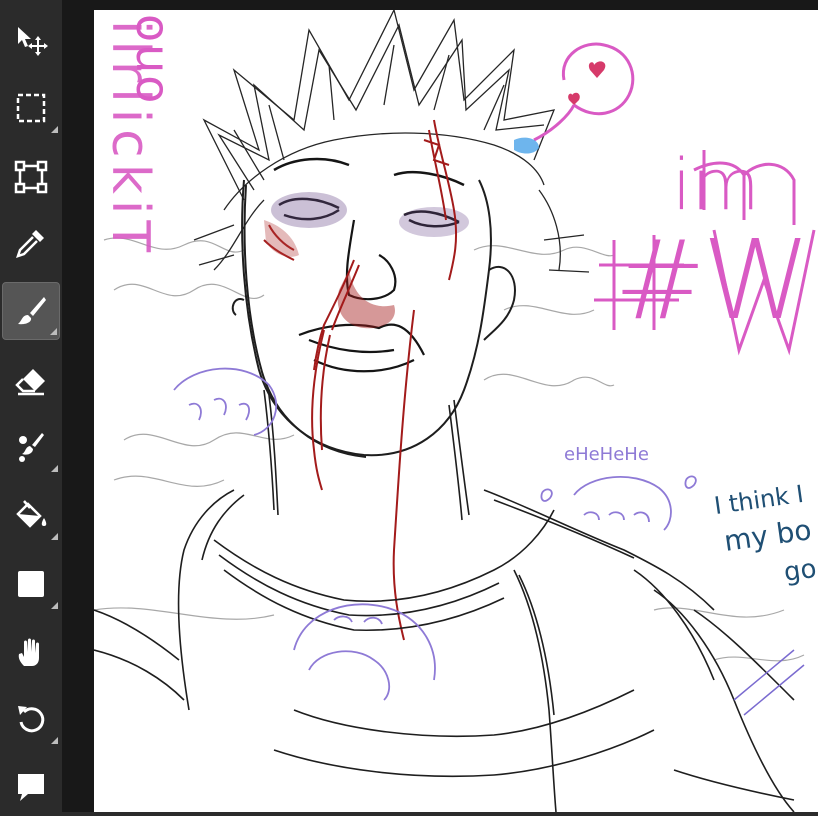 The image size is (818, 816). I want to click on undo-icon, so click(31, 719).